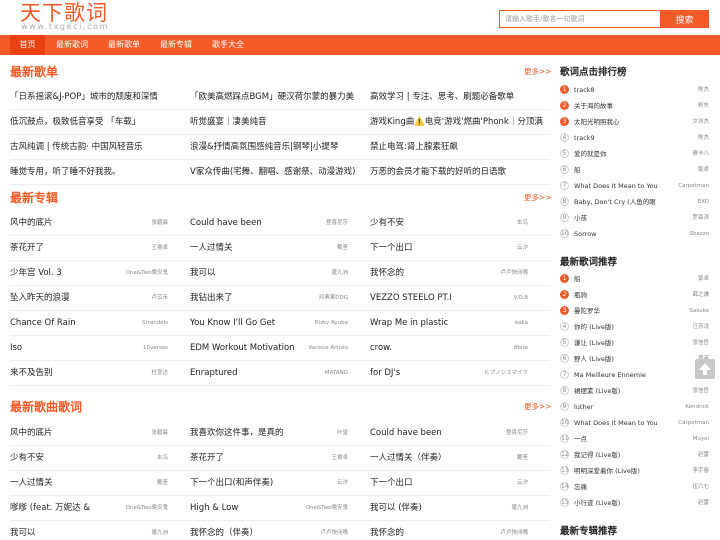 The image size is (720, 540). I want to click on album-artist: 戴荃, so click(324, 248).